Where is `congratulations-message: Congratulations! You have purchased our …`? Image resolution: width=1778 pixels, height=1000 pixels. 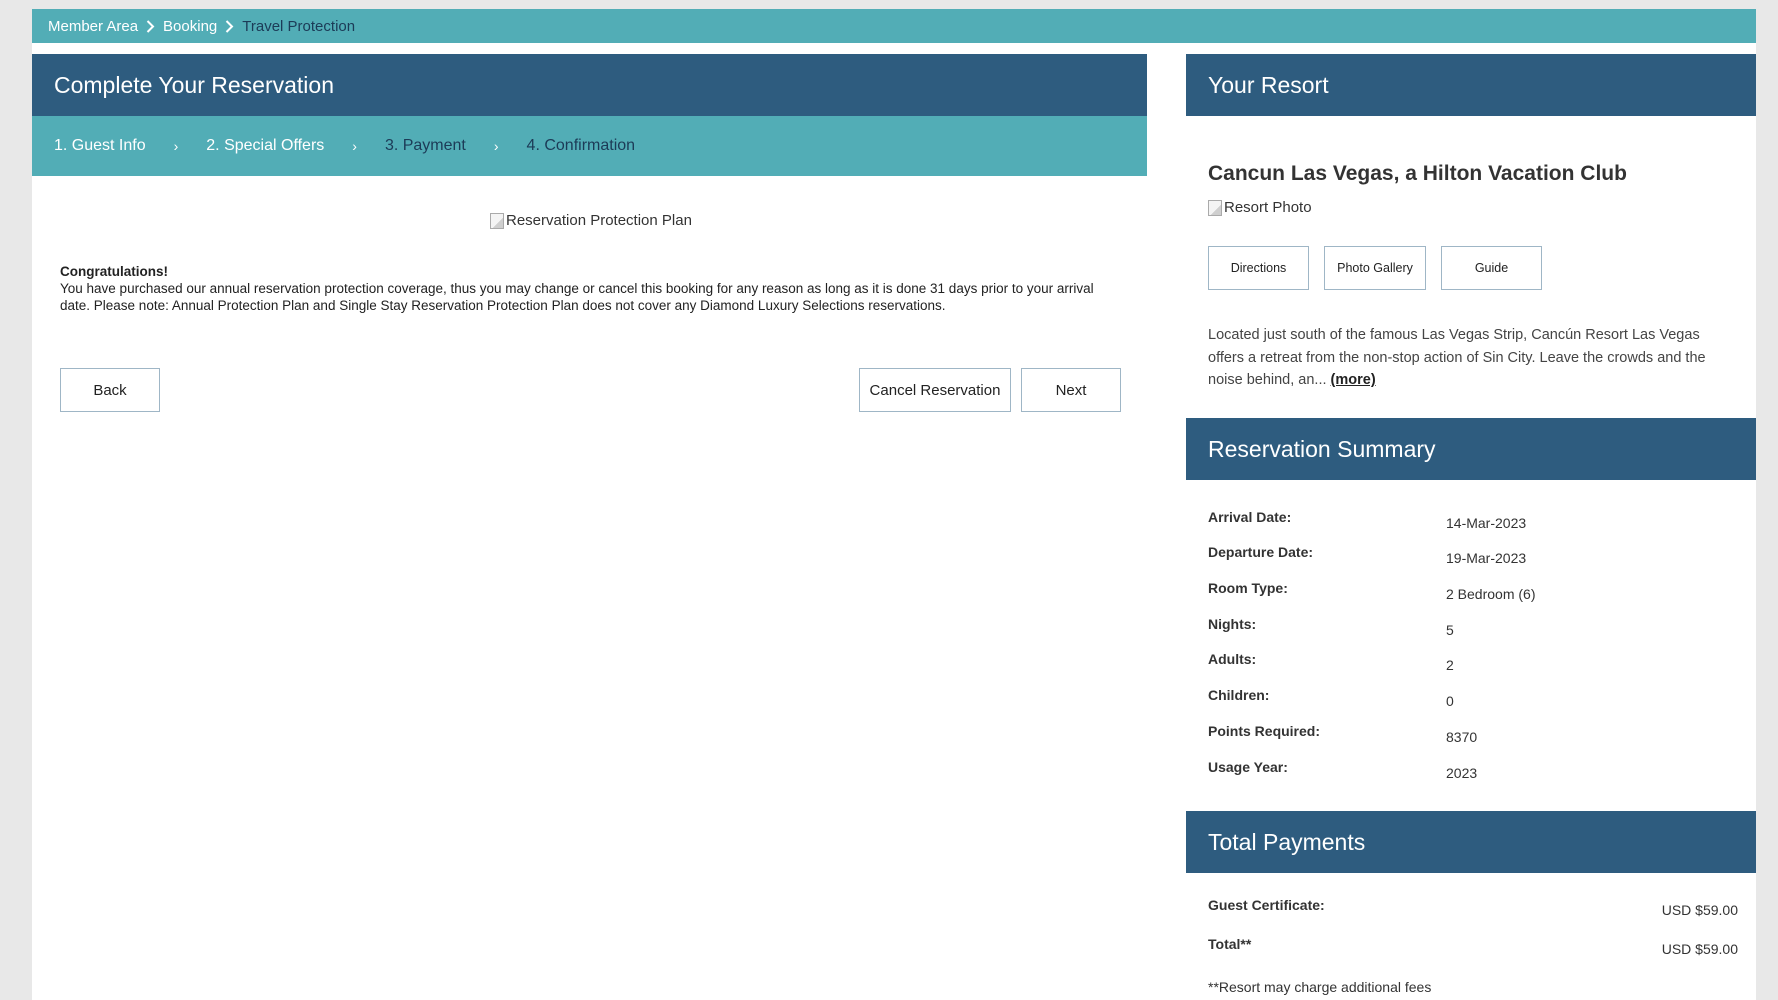
congratulations-message: Congratulations! You have purchased our … is located at coordinates (590, 288).